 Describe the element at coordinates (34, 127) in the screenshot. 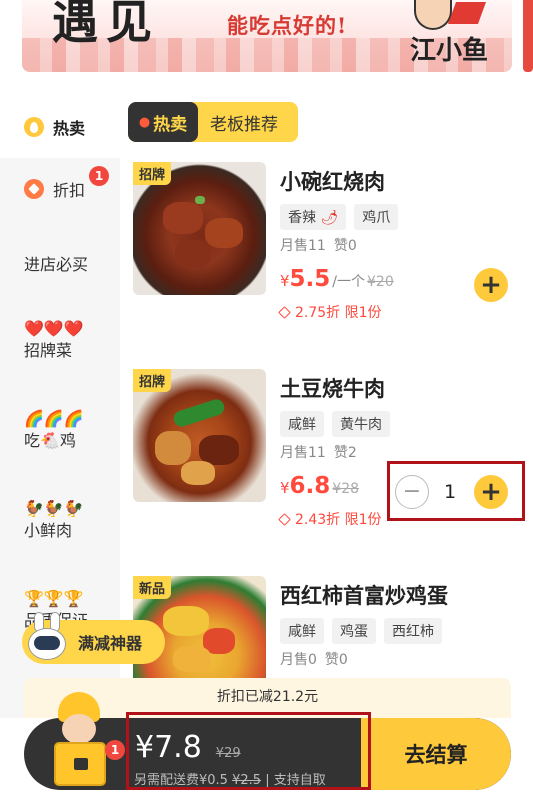

I see `hot-icon` at that location.